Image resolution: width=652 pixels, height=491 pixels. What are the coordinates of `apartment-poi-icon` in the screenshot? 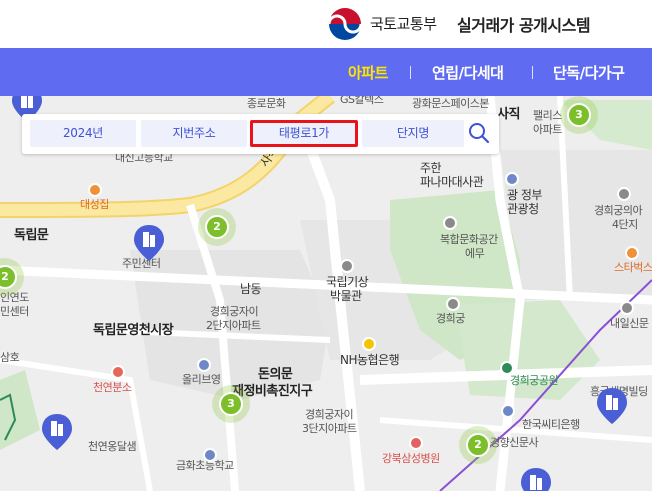 It's located at (624, 194).